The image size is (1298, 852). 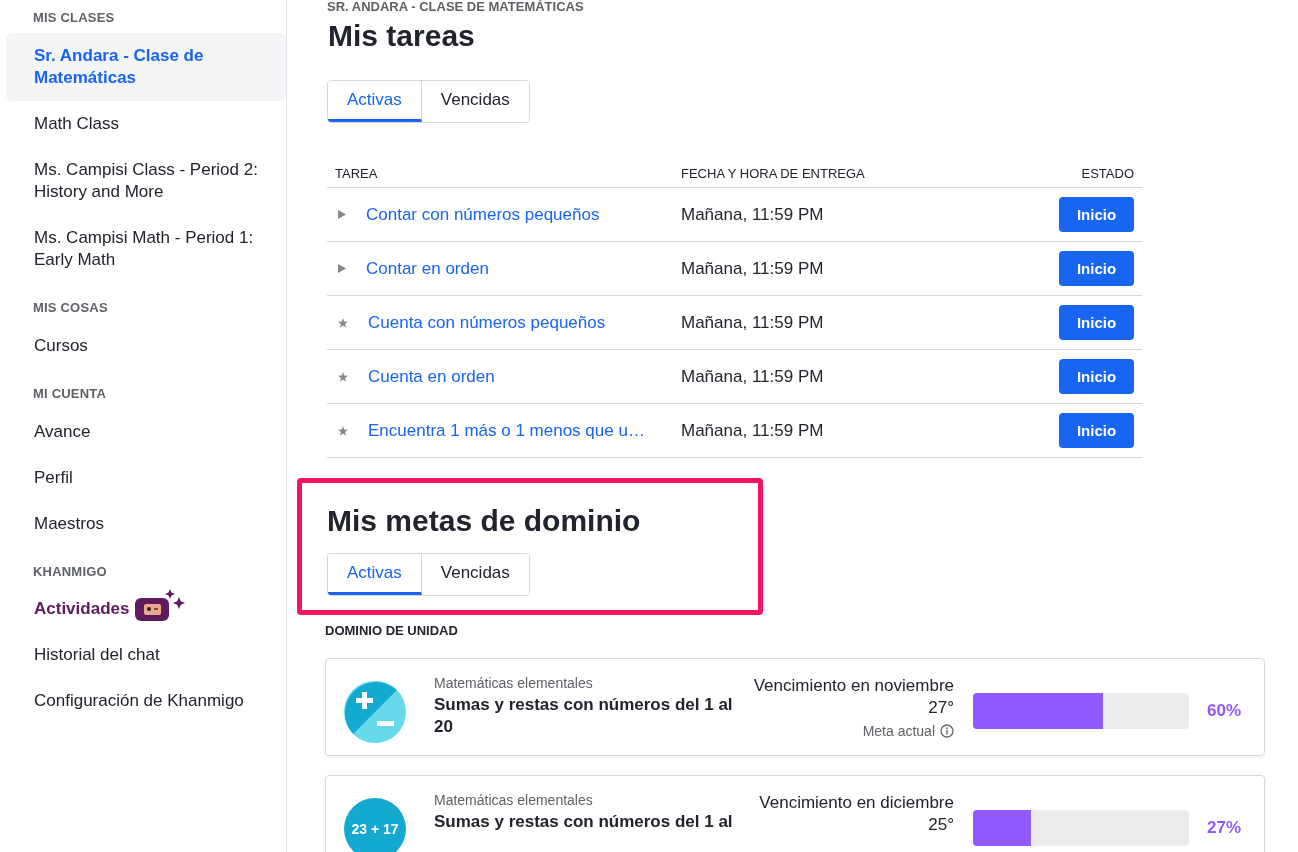 What do you see at coordinates (1068, 173) in the screenshot?
I see `column-header: ESTADO` at bounding box center [1068, 173].